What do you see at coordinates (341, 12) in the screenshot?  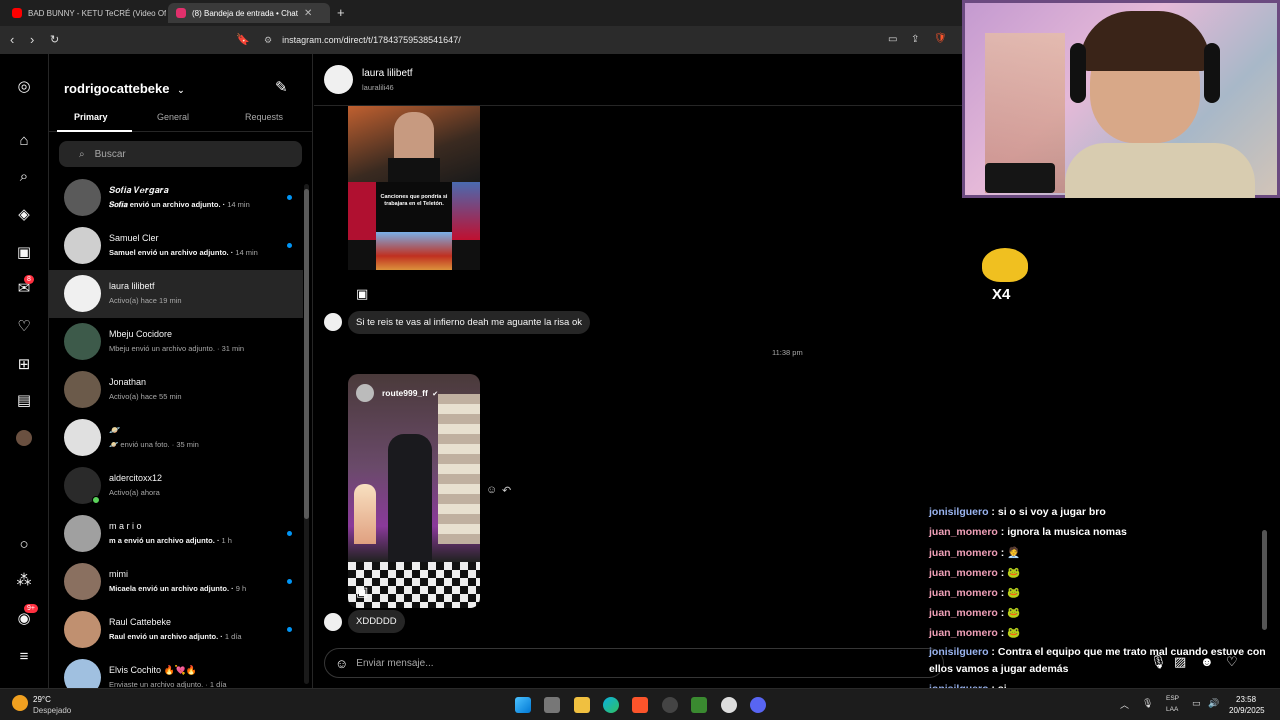 I see `new-tab-button: +` at bounding box center [341, 12].